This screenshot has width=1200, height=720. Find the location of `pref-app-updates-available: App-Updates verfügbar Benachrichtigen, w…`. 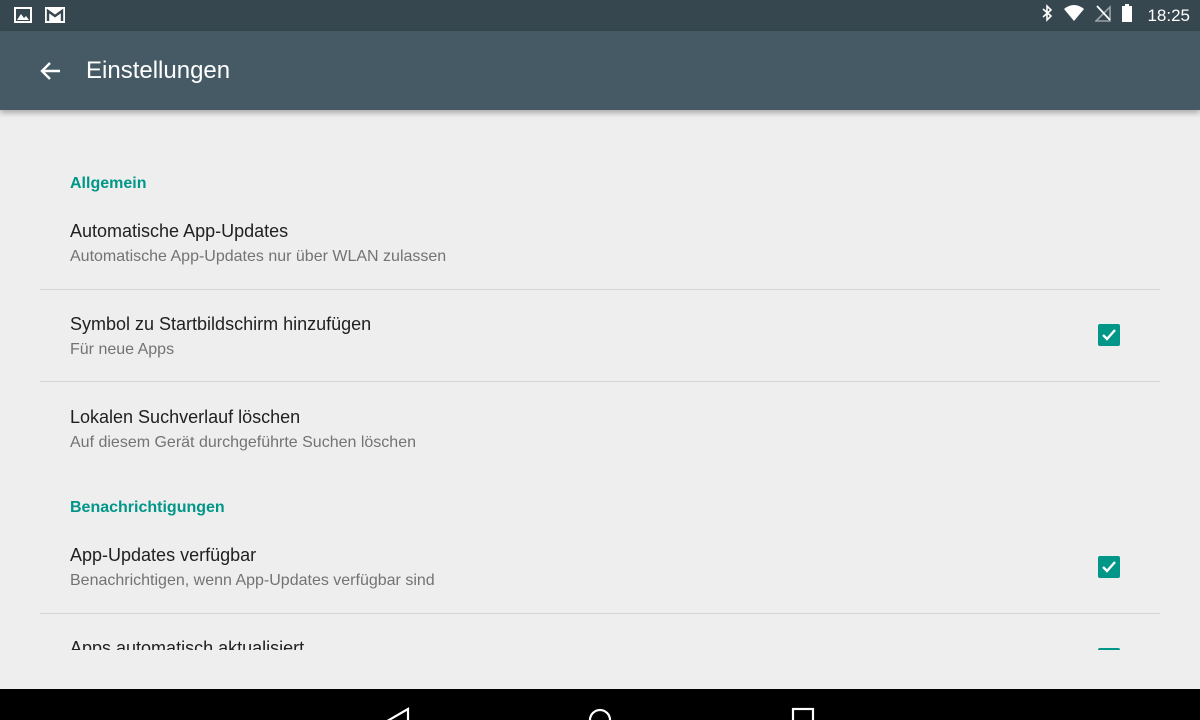

pref-app-updates-available: App-Updates verfügbar Benachrichtigen, w… is located at coordinates (600, 572).